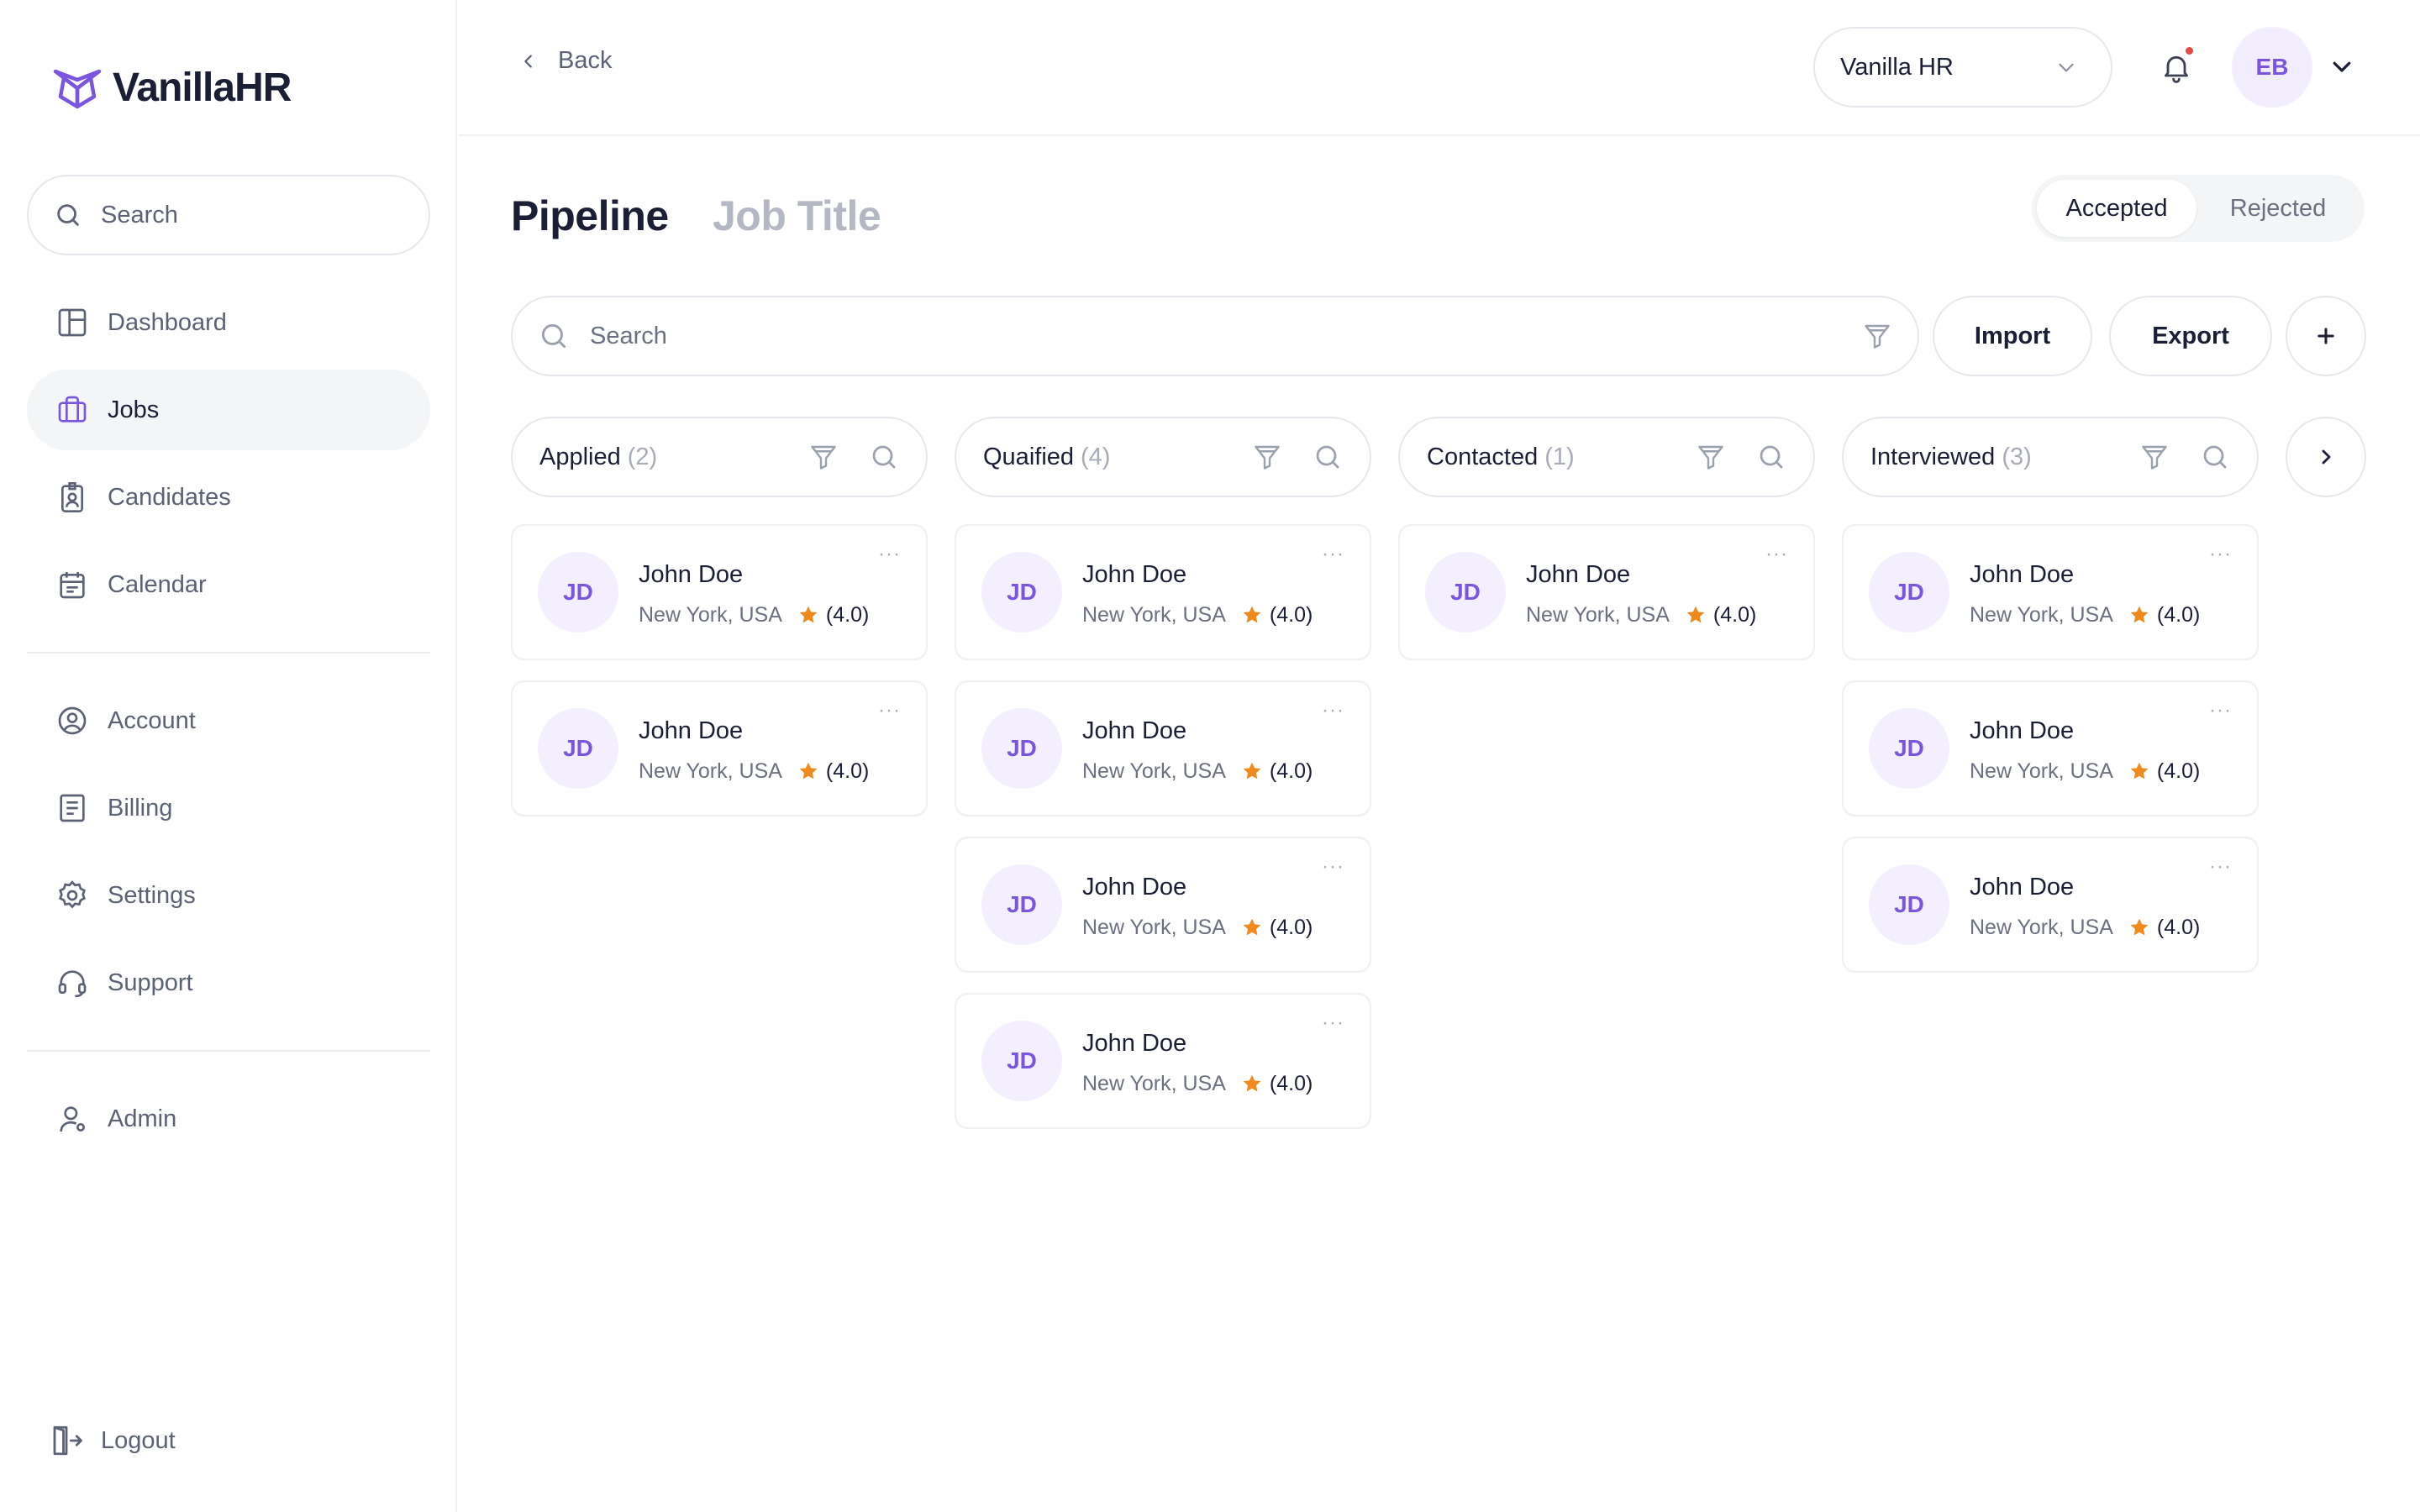  I want to click on column-title: Interviewed, so click(1933, 456).